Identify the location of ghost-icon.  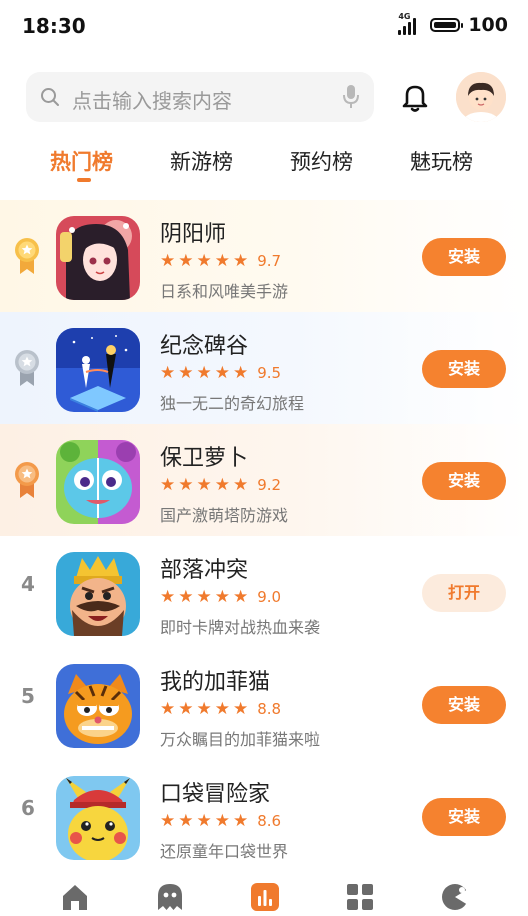
(170, 897).